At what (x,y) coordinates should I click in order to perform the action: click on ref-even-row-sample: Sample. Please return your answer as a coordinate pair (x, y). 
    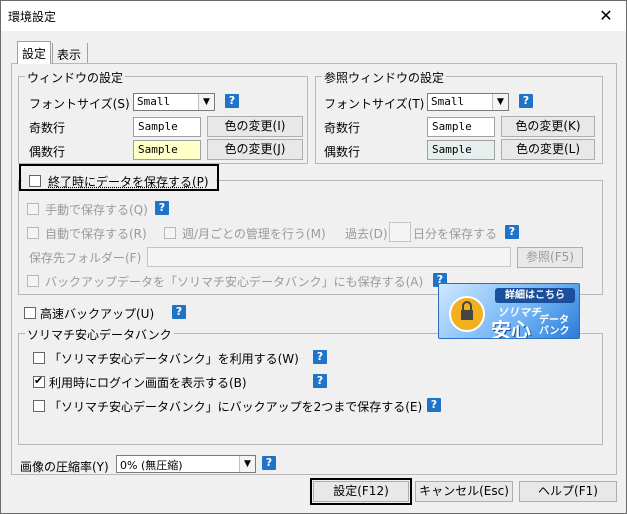
    Looking at the image, I should click on (461, 150).